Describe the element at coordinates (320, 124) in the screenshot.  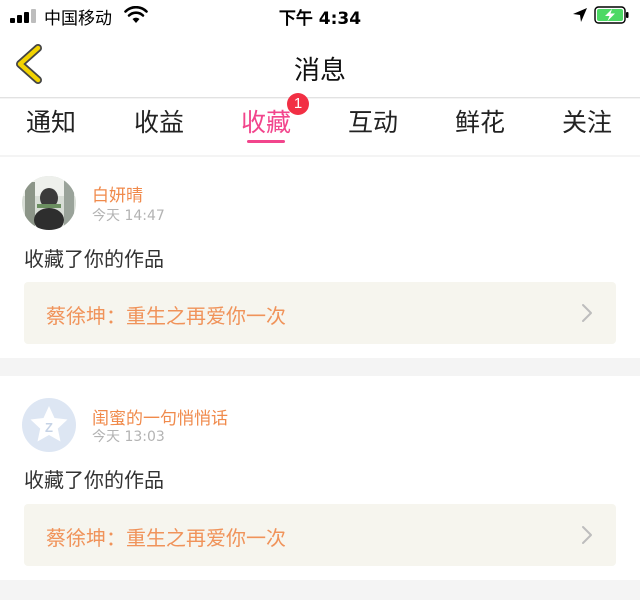
I see `tab-bar: 通知 收益 收藏 1 互动 鲜花 关注` at that location.